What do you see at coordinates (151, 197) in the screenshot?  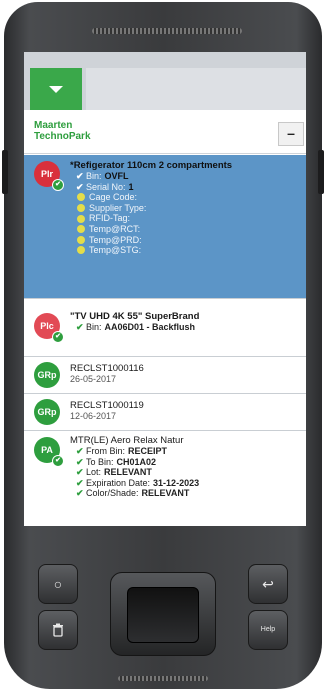 I see `field-row: Cage Code:` at bounding box center [151, 197].